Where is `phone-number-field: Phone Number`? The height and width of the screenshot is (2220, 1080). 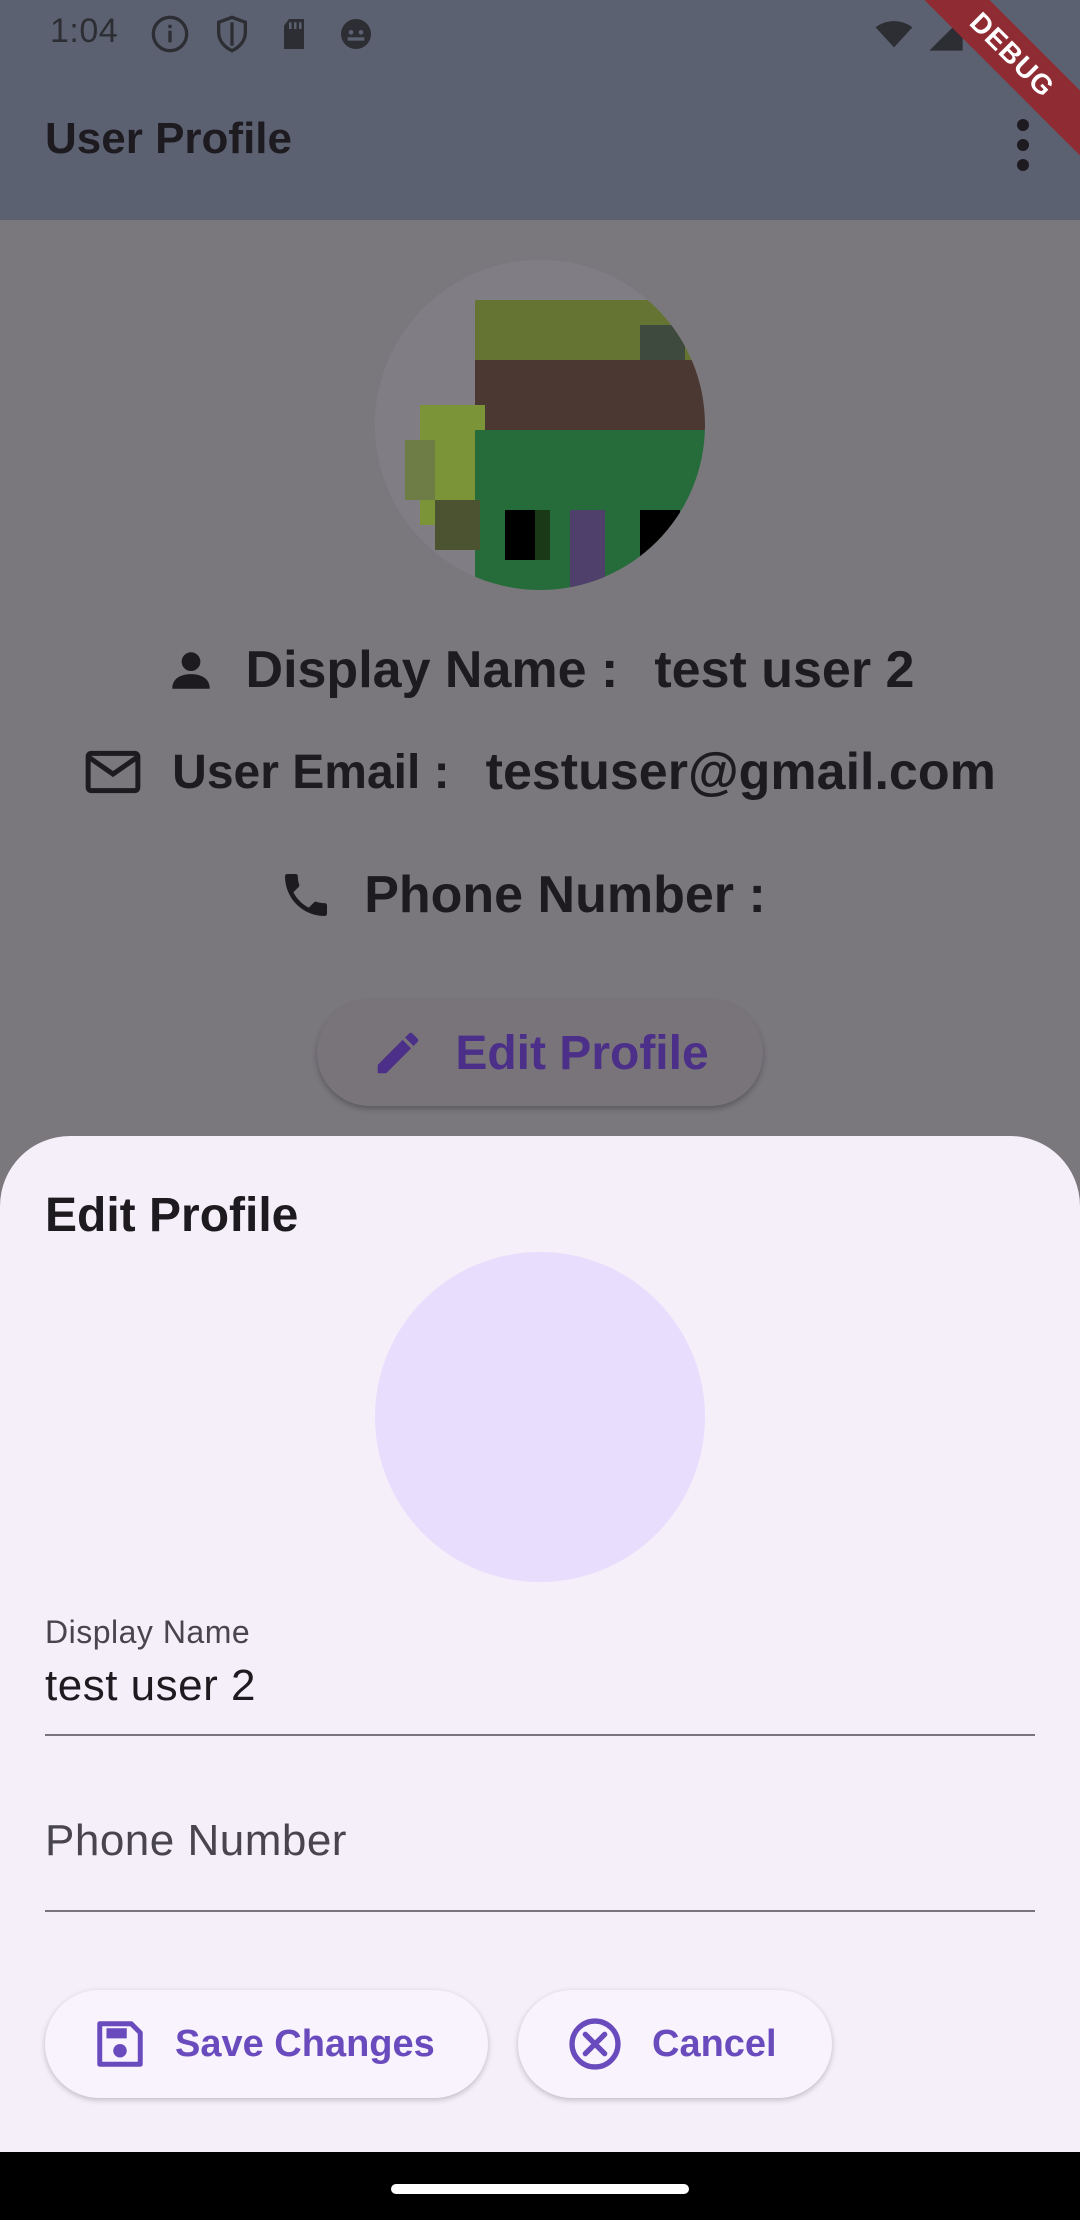 phone-number-field: Phone Number is located at coordinates (540, 1864).